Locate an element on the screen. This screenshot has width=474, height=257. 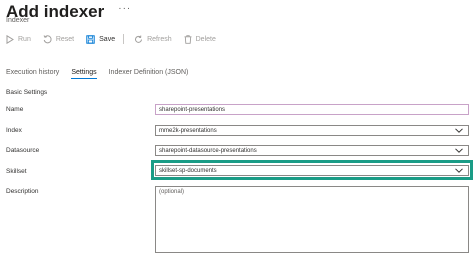
index-value: mme2k-presentations is located at coordinates (188, 130).